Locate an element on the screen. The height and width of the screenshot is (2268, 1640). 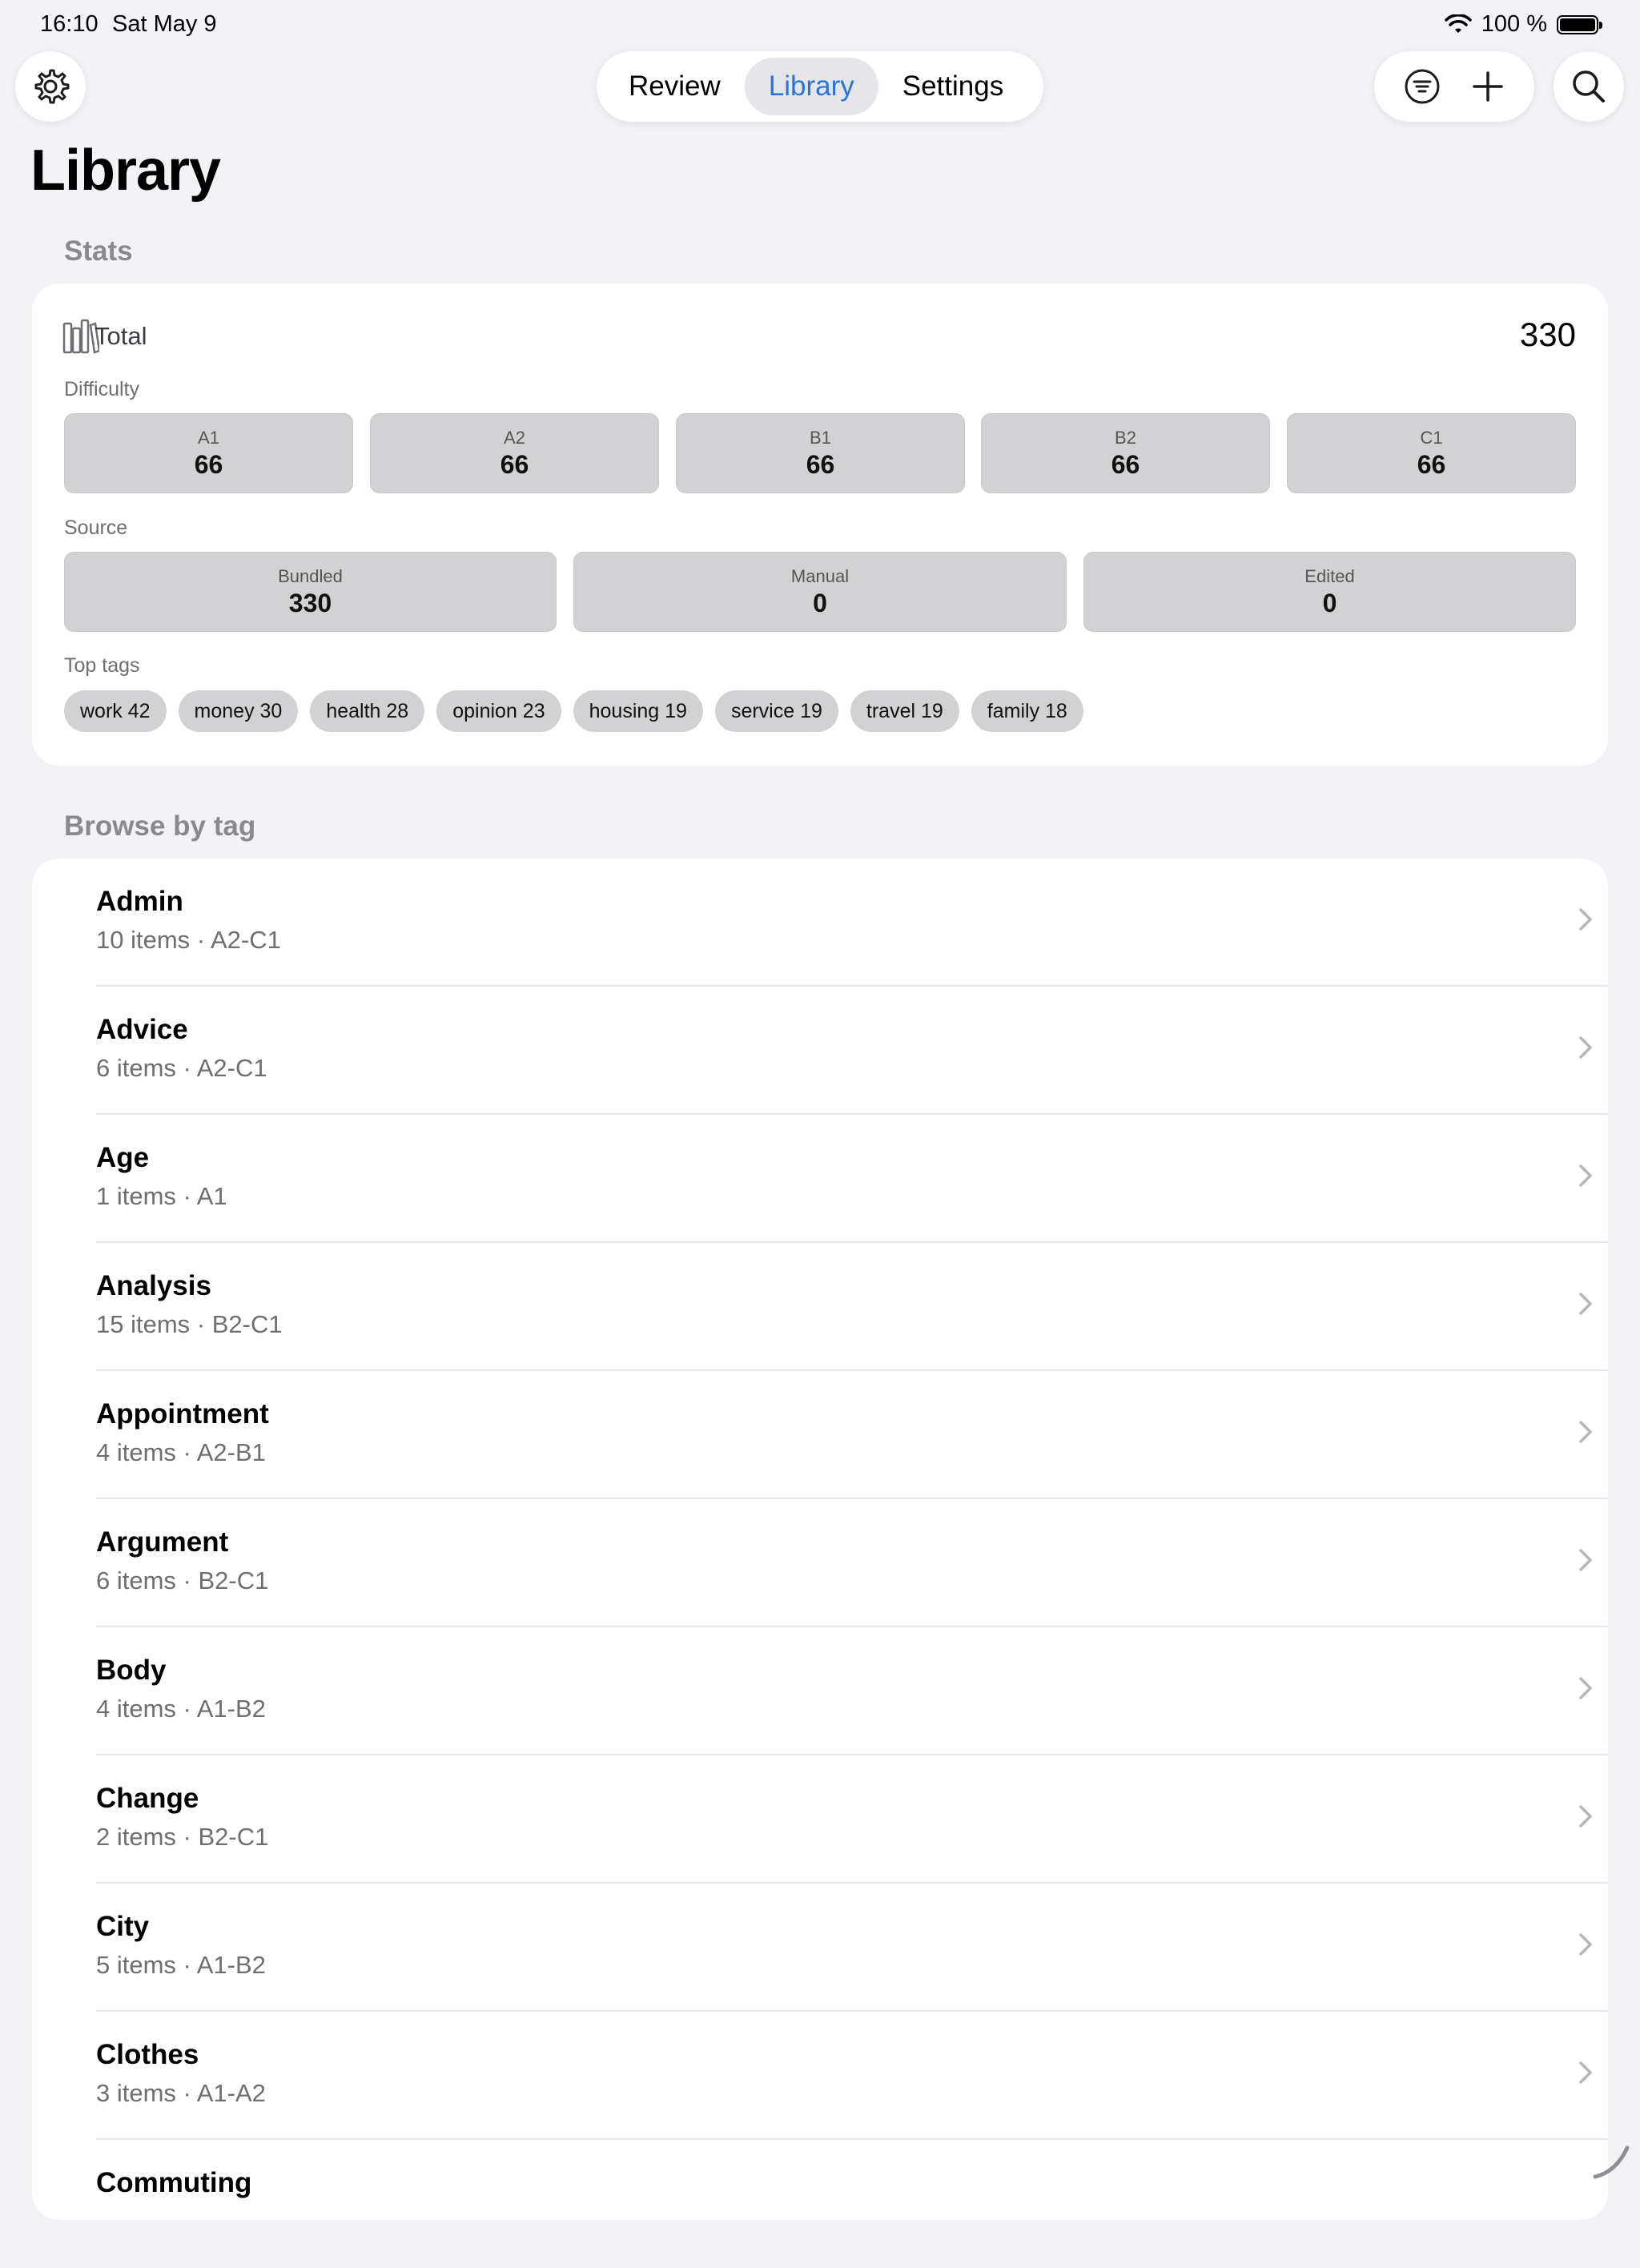
status-time: 16:10 is located at coordinates (69, 24).